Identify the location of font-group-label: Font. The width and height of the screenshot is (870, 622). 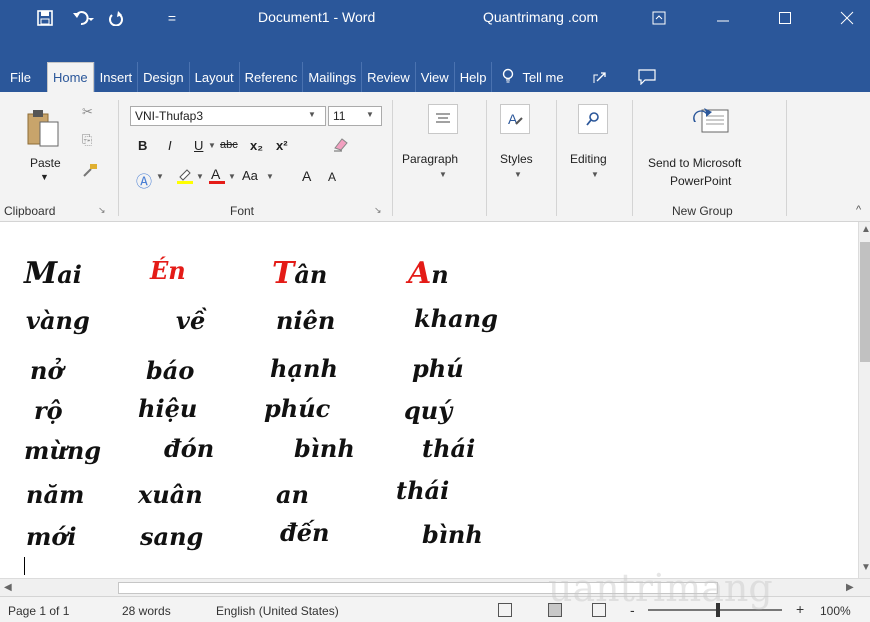
(242, 211).